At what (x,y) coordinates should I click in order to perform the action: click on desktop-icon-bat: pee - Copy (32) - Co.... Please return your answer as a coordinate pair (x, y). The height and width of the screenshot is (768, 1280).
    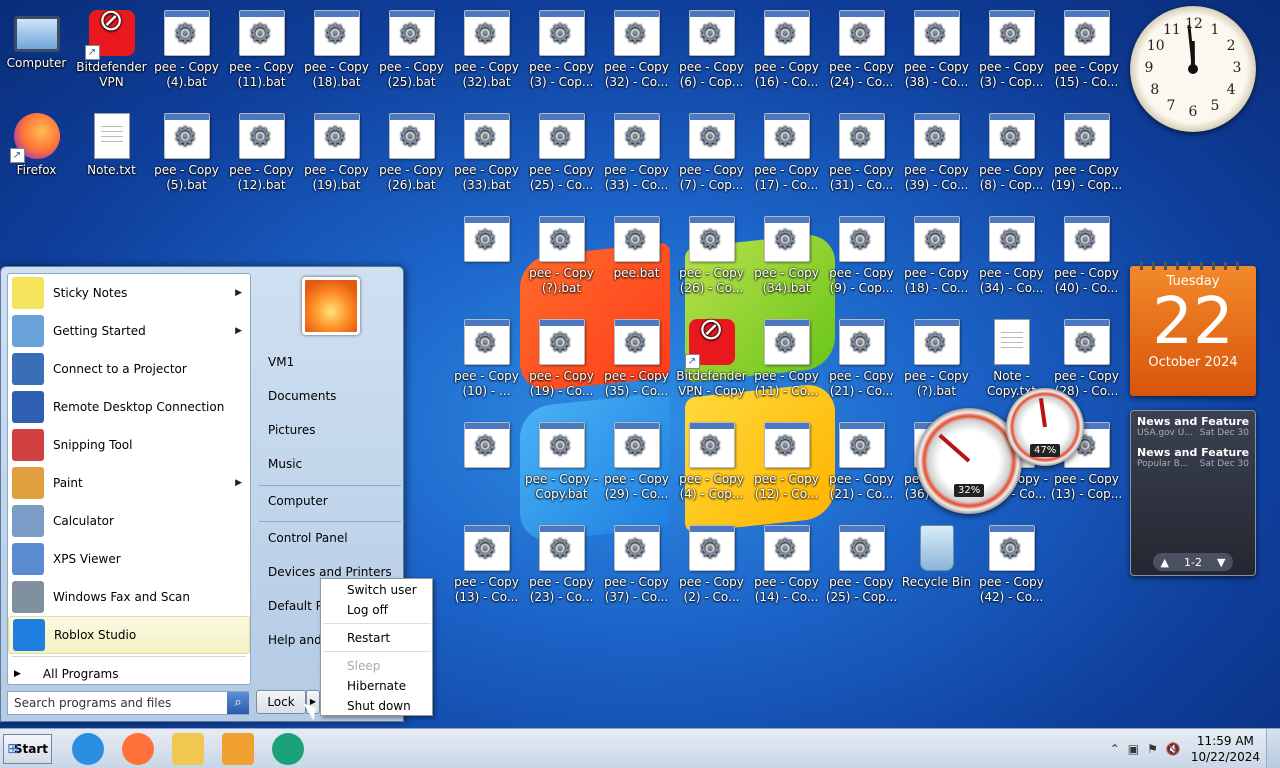
    Looking at the image, I should click on (636, 50).